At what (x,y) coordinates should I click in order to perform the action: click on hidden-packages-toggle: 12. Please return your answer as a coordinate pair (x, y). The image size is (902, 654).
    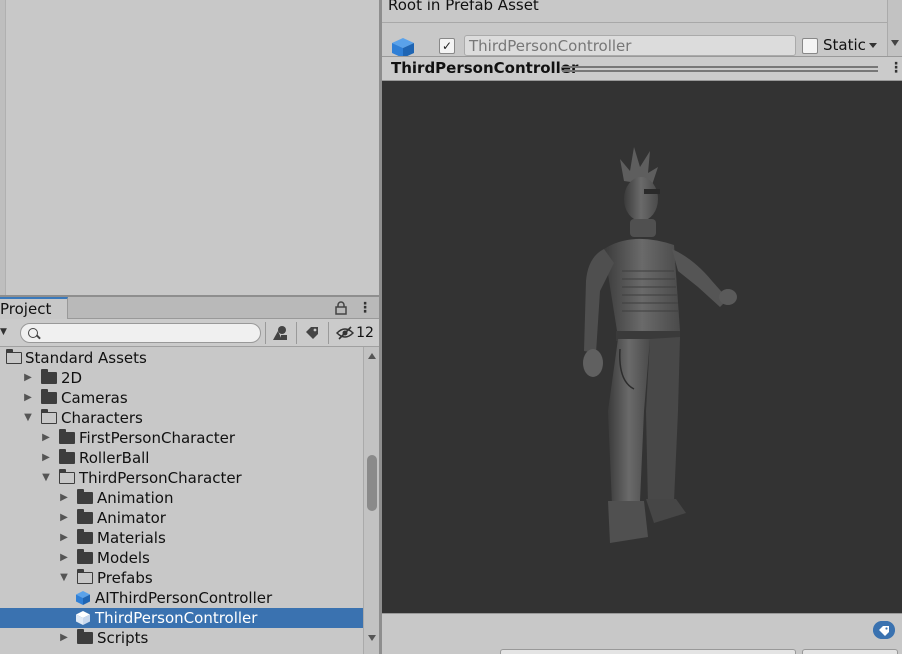
    Looking at the image, I should click on (355, 333).